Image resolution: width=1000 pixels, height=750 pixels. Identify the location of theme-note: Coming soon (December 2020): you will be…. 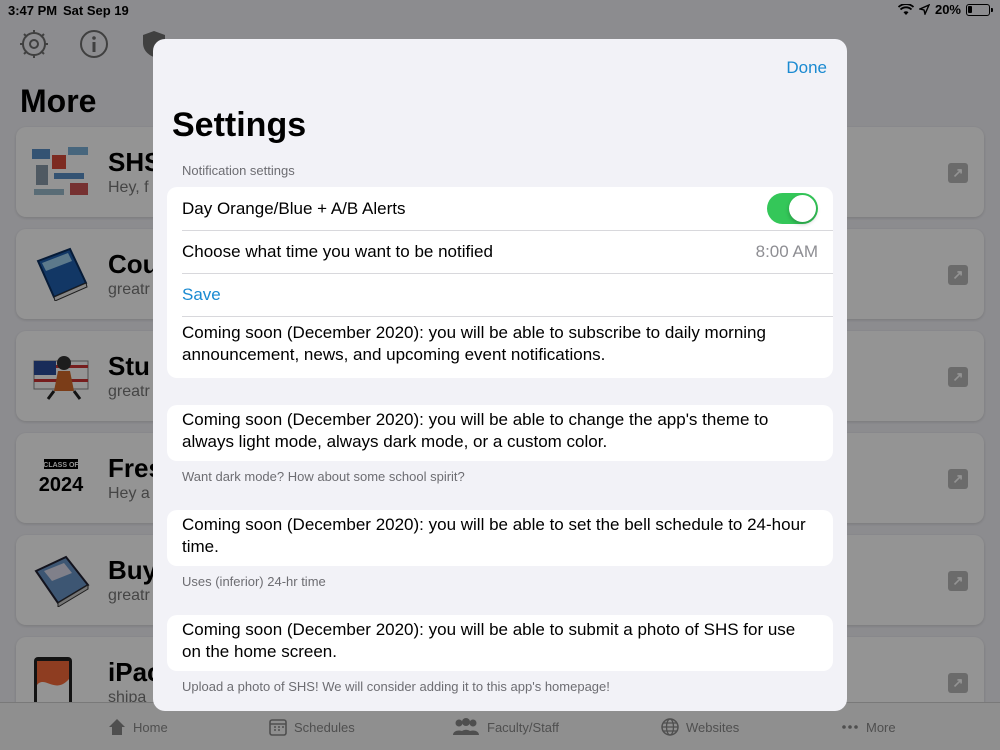
(475, 430).